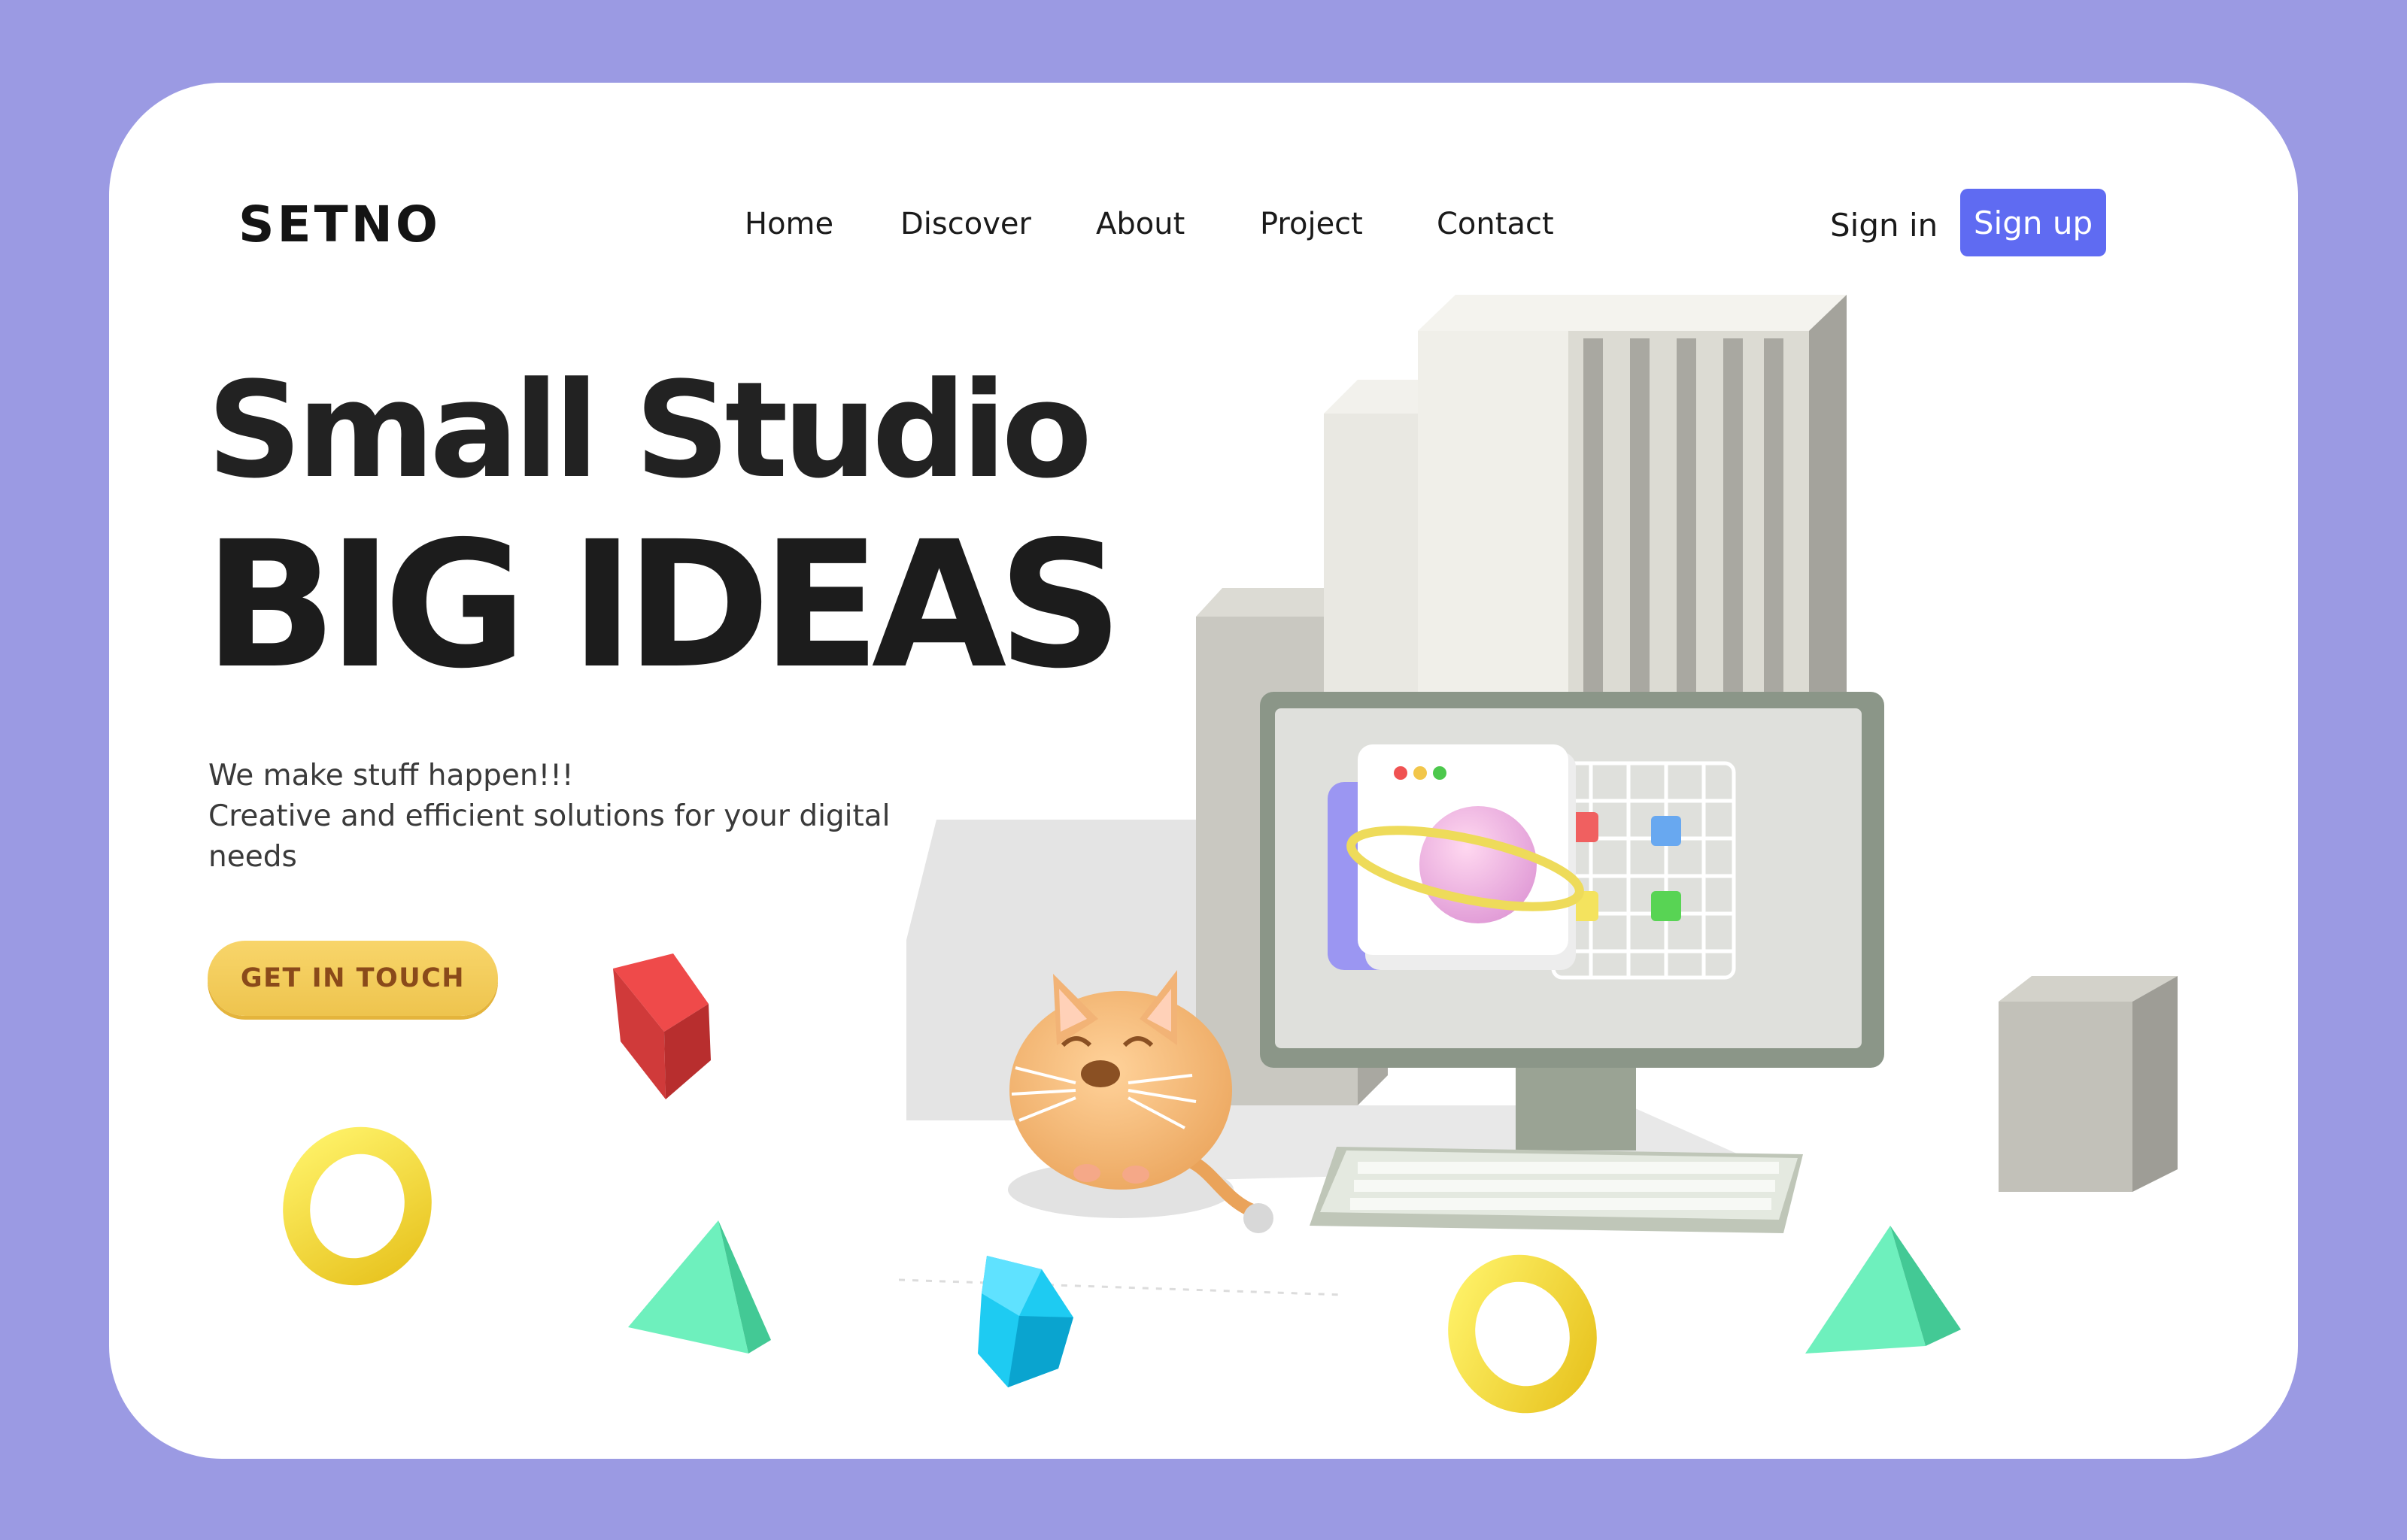 Image resolution: width=2407 pixels, height=1540 pixels. Describe the element at coordinates (699, 1287) in the screenshot. I see `green-pyramid-left` at that location.